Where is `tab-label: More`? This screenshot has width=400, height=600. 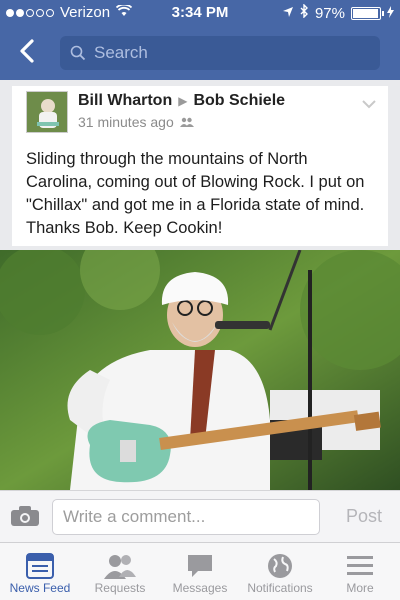 tab-label: More is located at coordinates (360, 588).